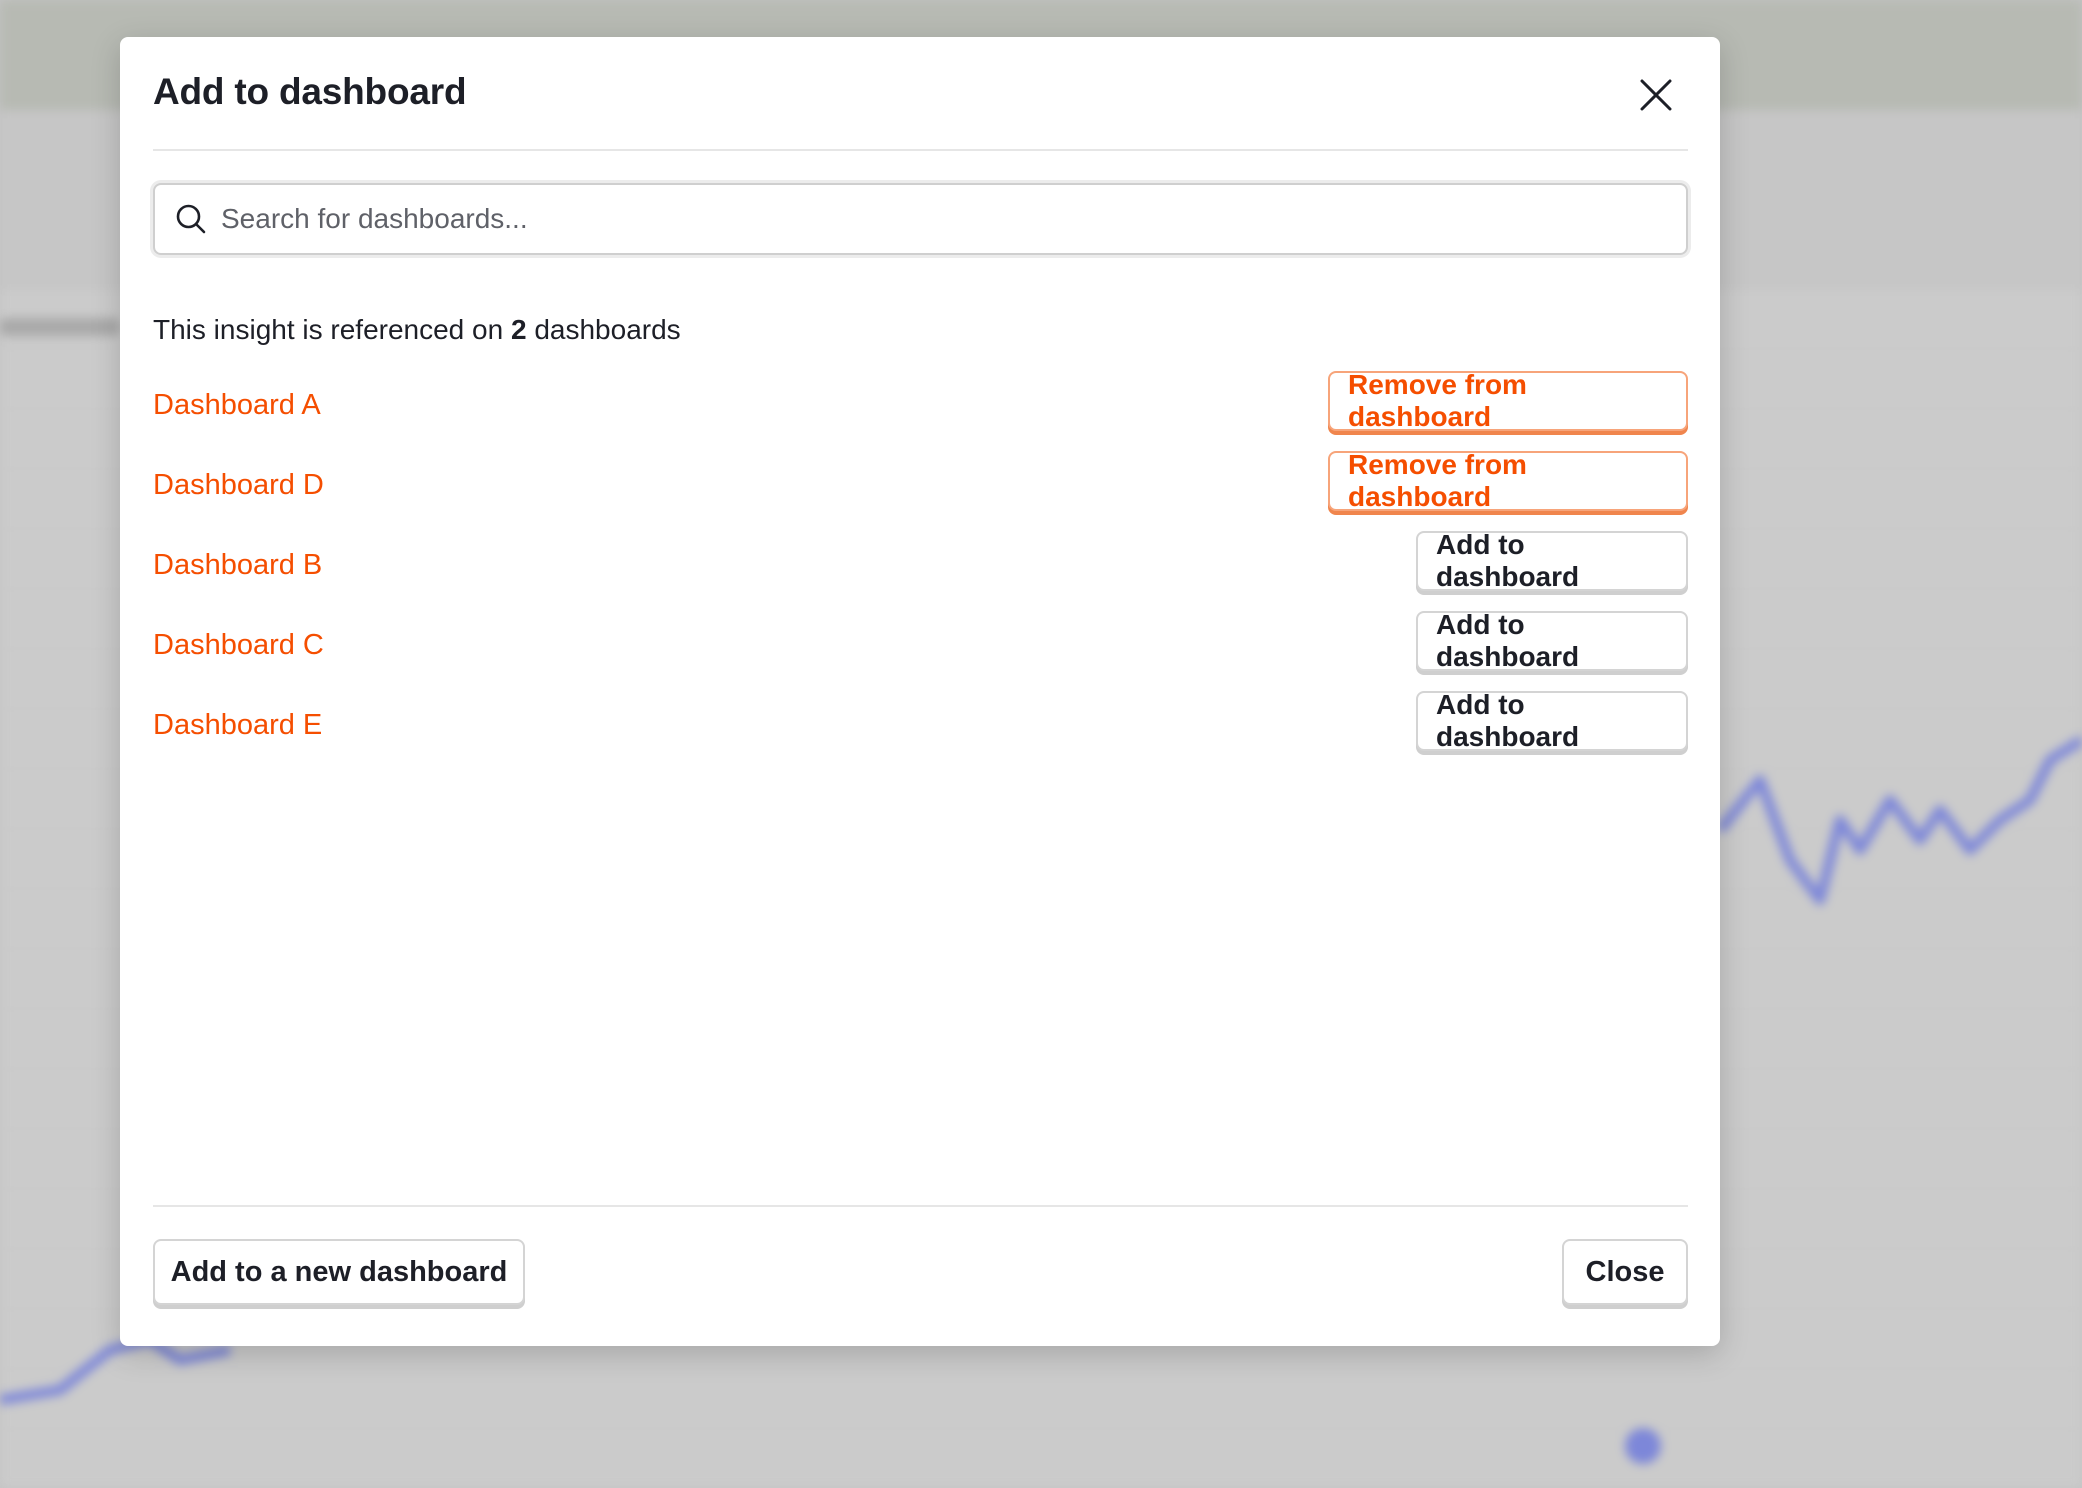 The width and height of the screenshot is (2082, 1488). What do you see at coordinates (238, 485) in the screenshot?
I see `dashboard-link: Dashboard D` at bounding box center [238, 485].